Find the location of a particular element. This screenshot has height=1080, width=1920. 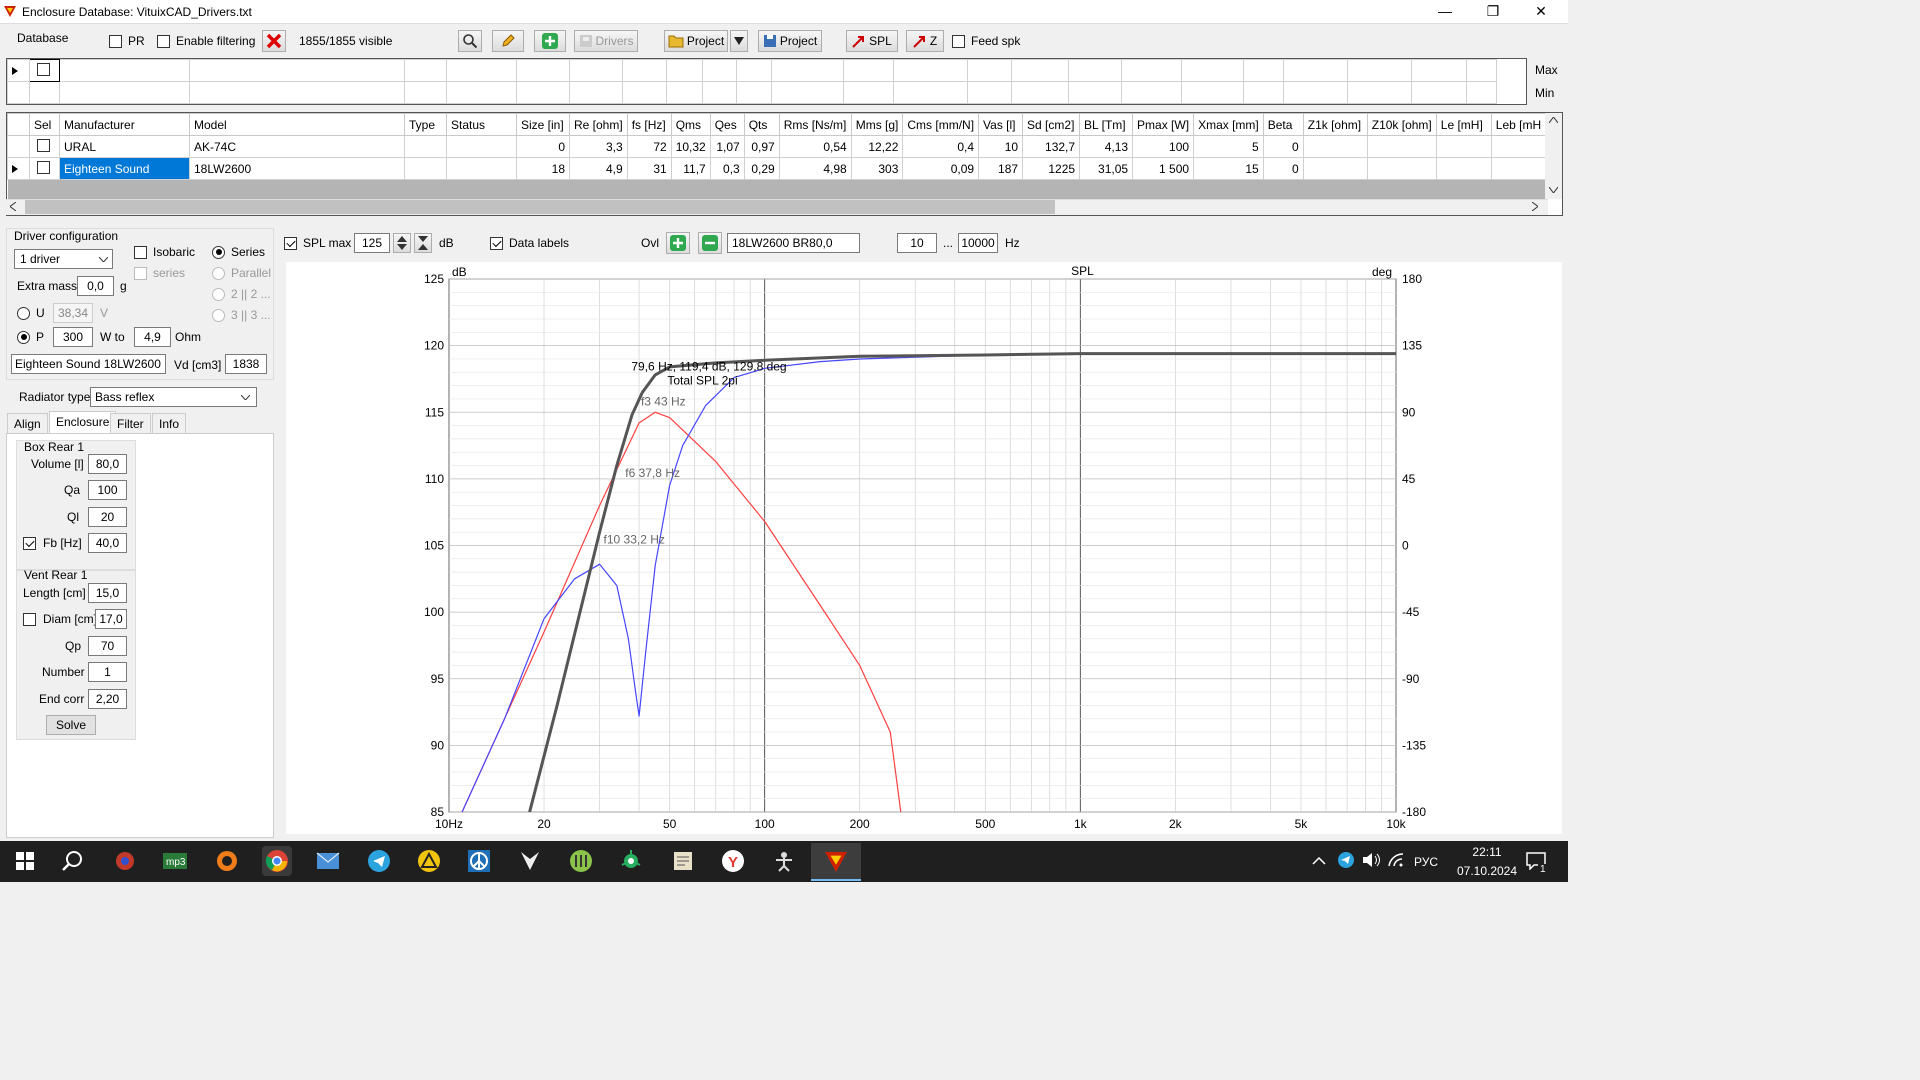

column-header: fs [Hz] is located at coordinates (649, 124).